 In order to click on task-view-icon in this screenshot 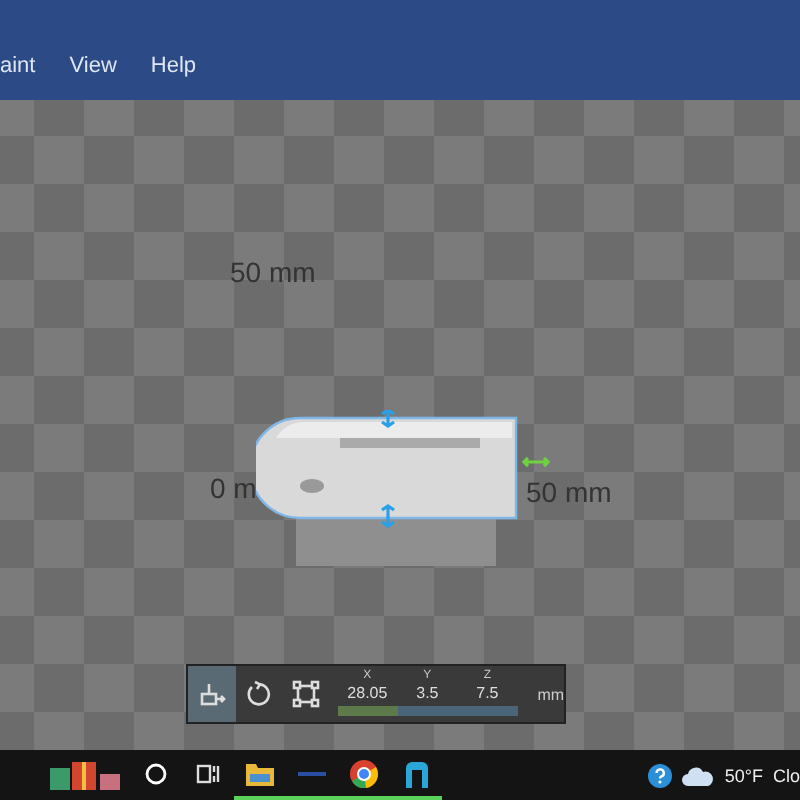, I will do `click(208, 773)`.